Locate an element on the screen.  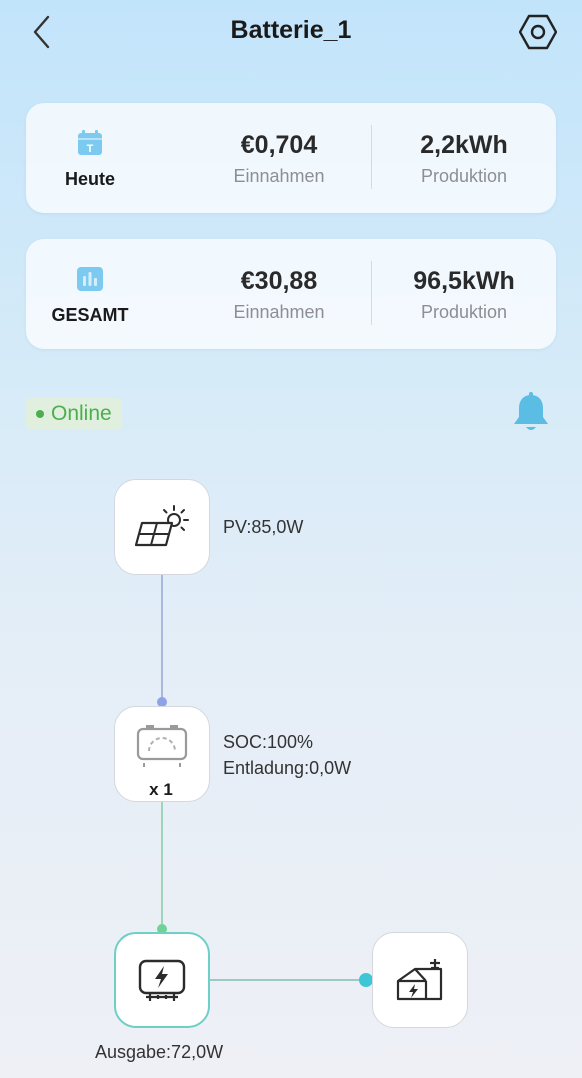
home-icon is located at coordinates (419, 980).